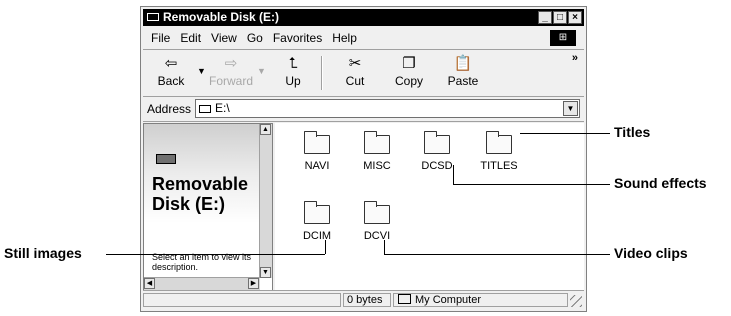 The image size is (731, 316). Describe the element at coordinates (224, 38) in the screenshot. I see `menu-view: View` at that location.